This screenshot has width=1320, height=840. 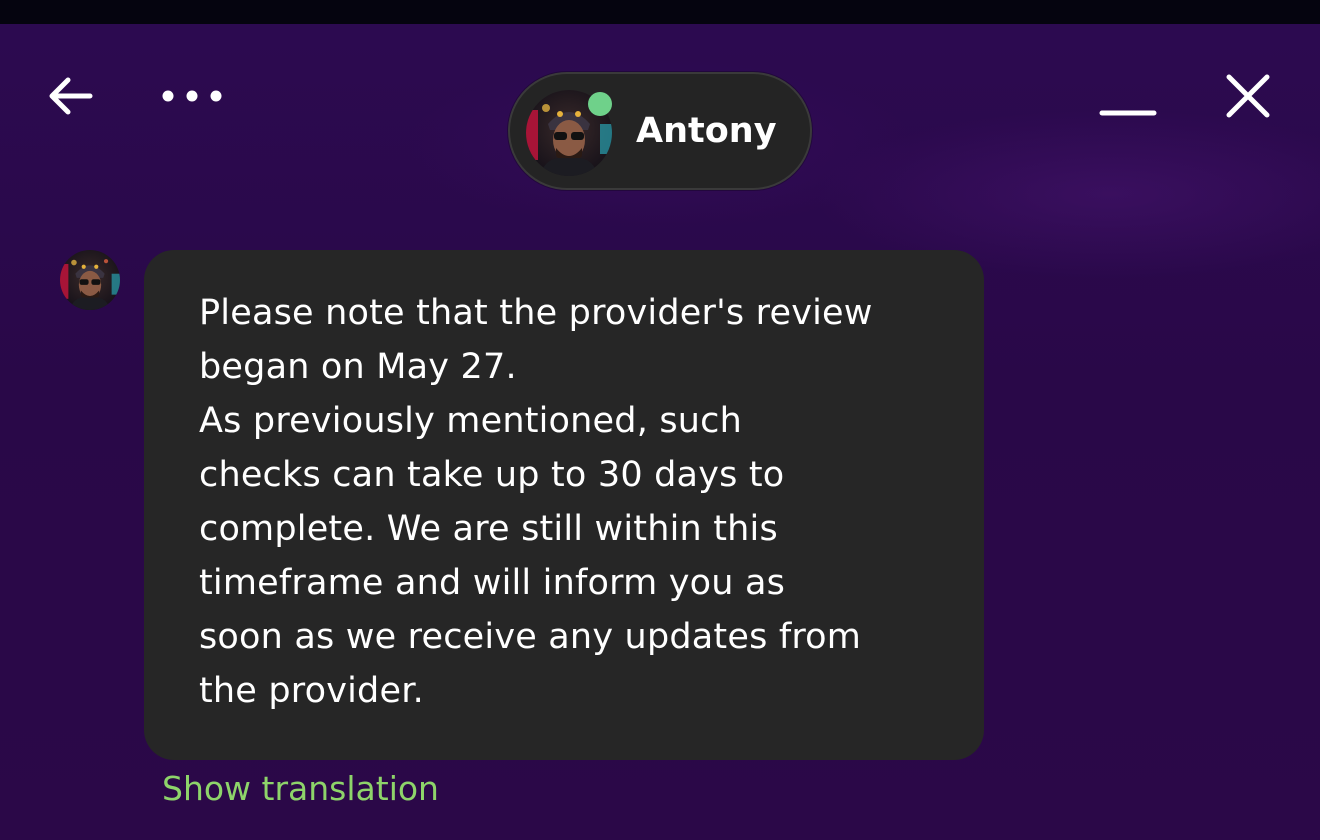 I want to click on more-horizontal-icon, so click(x=192, y=96).